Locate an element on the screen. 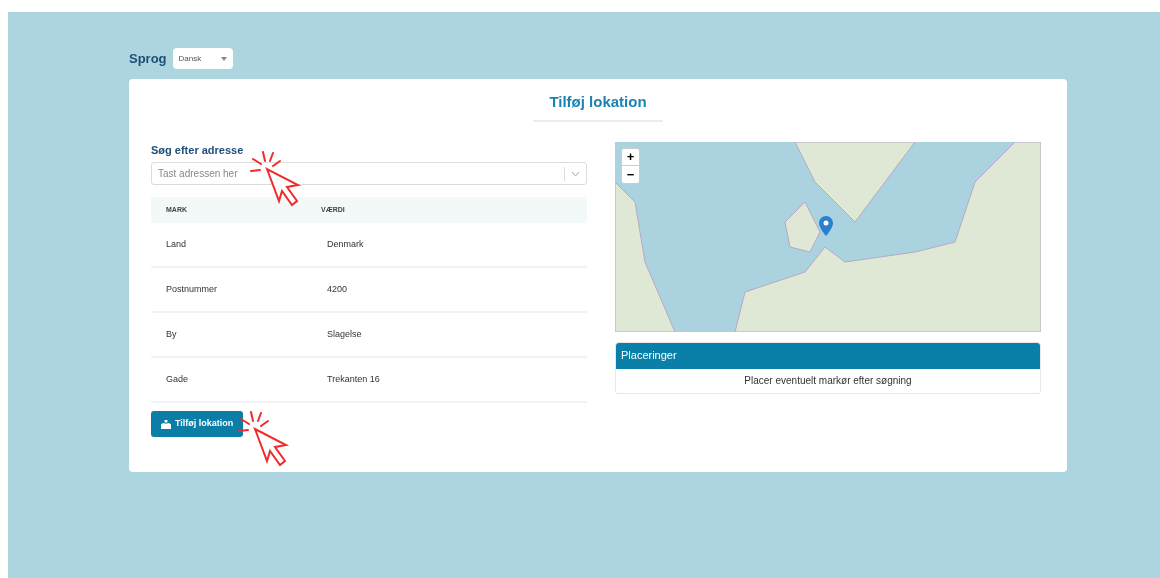  table-cell-text: Postnummer is located at coordinates (192, 289).